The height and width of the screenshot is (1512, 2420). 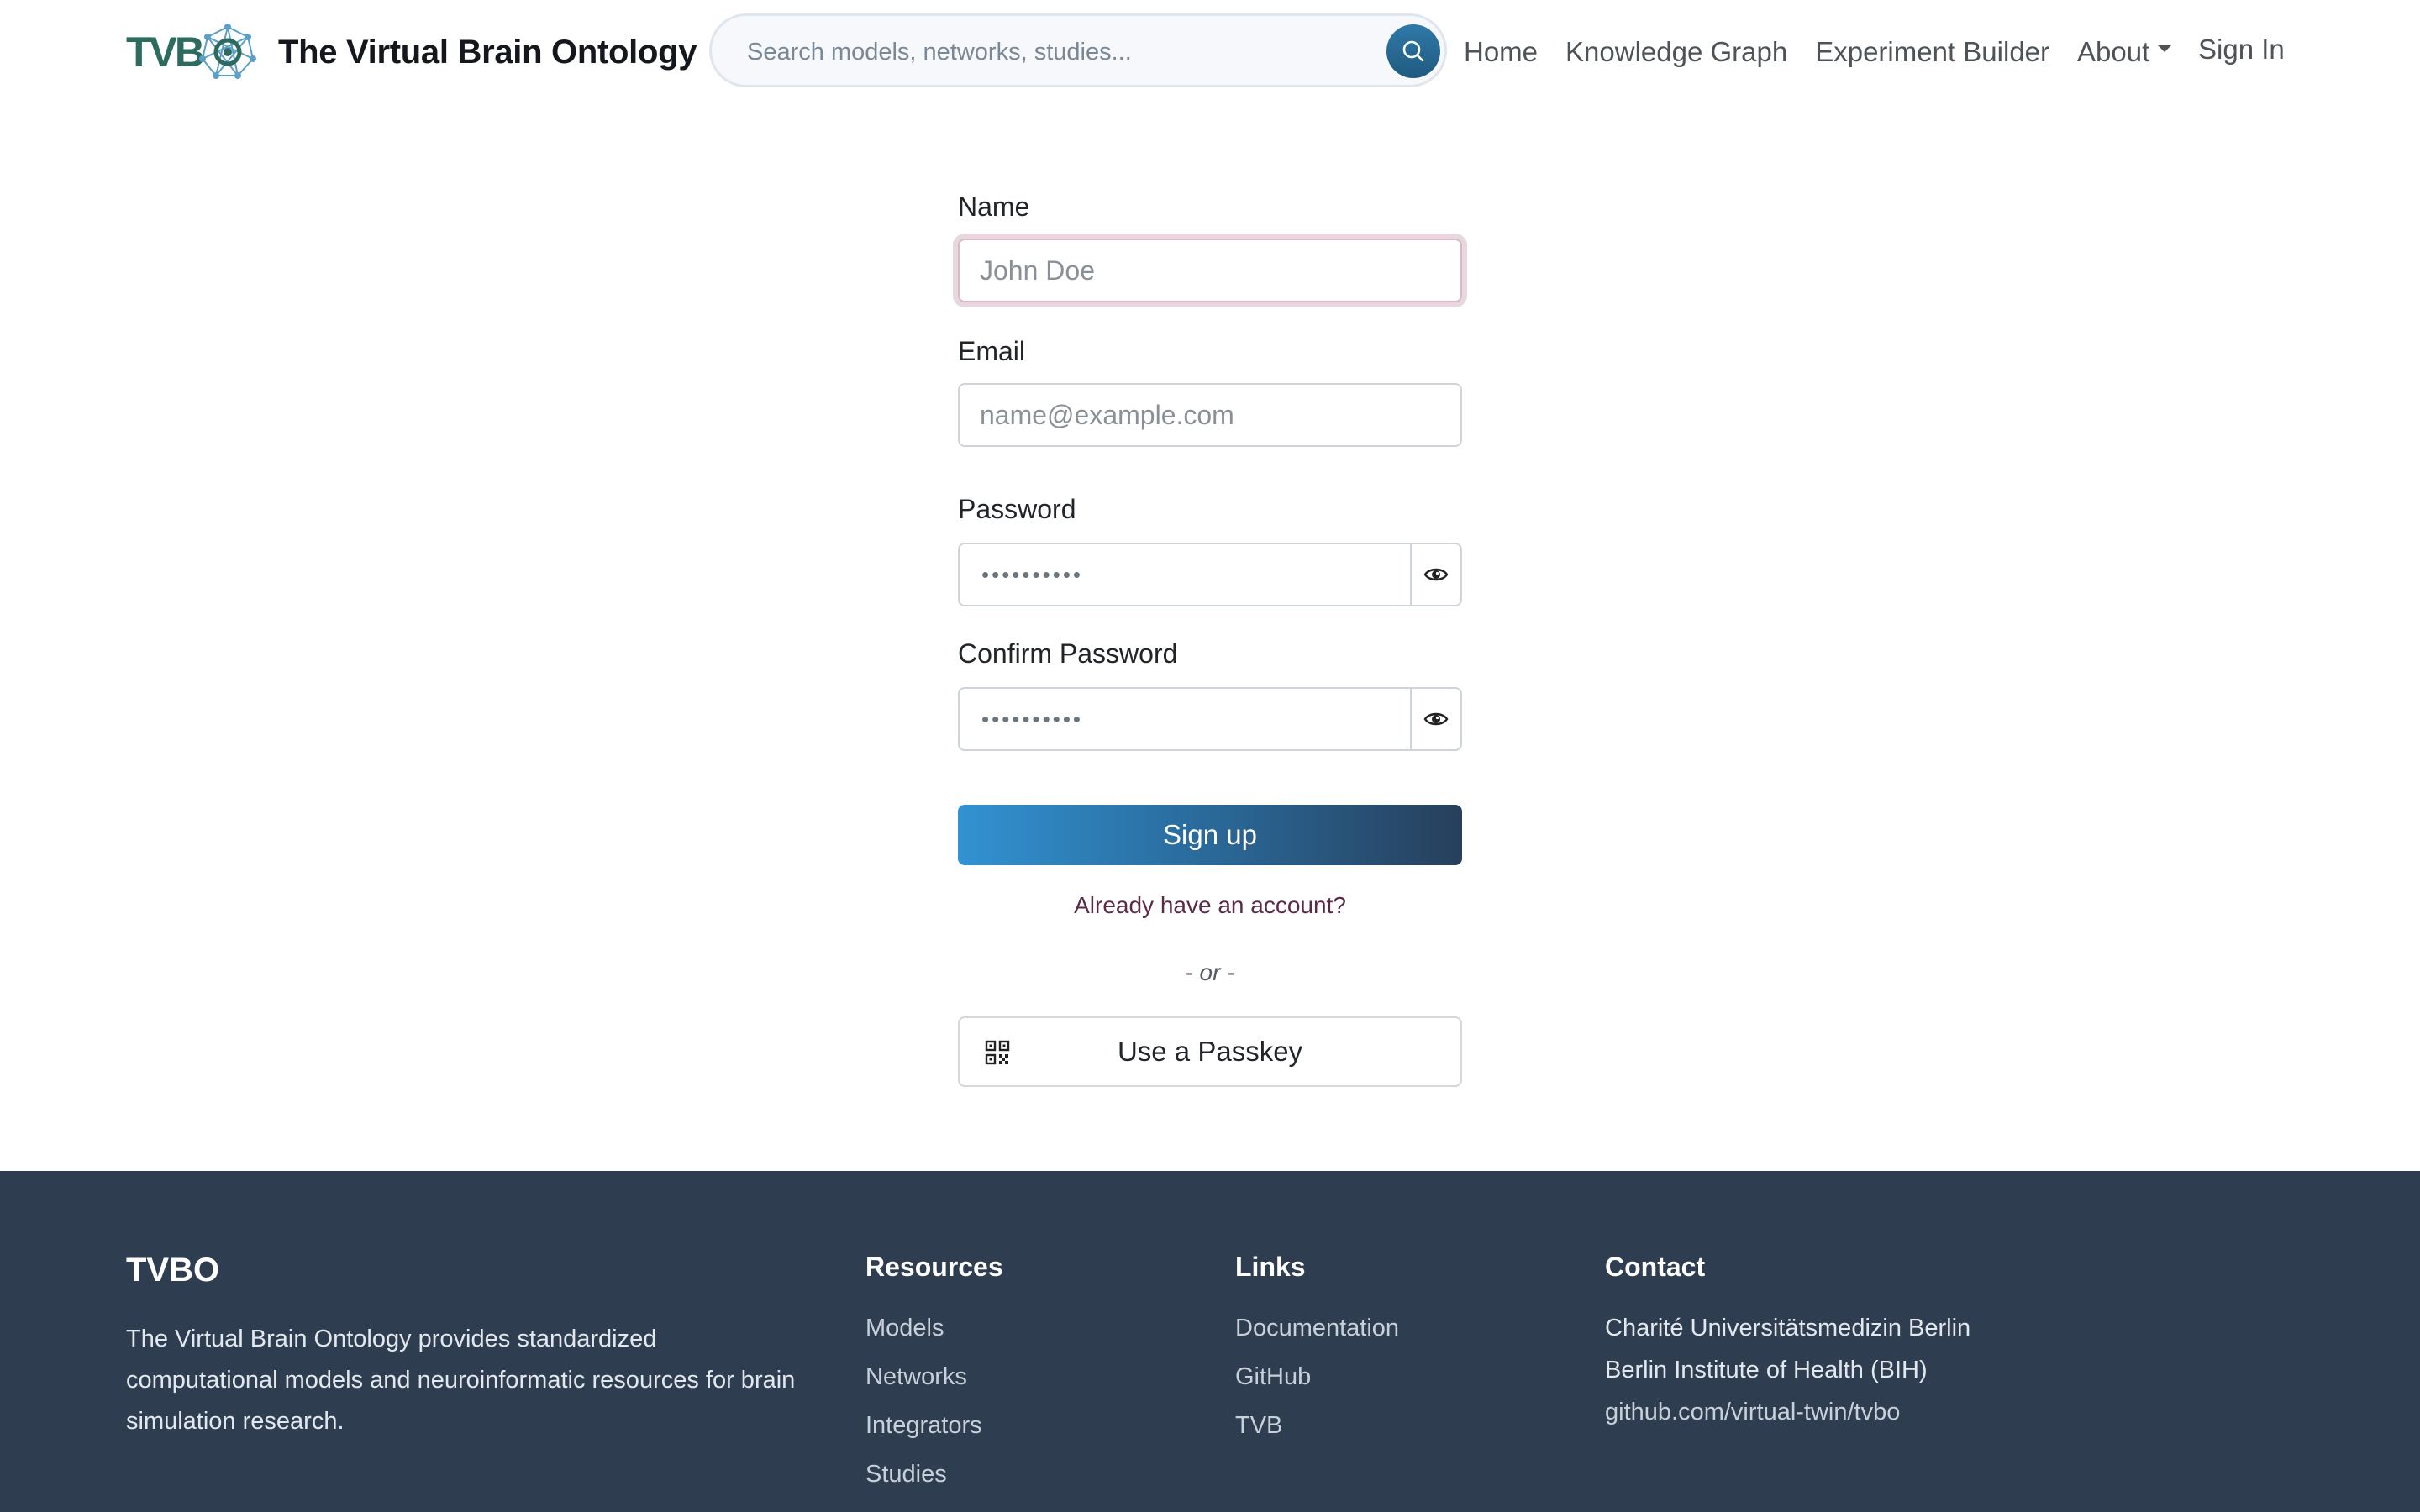 I want to click on search-input, so click(x=1057, y=52).